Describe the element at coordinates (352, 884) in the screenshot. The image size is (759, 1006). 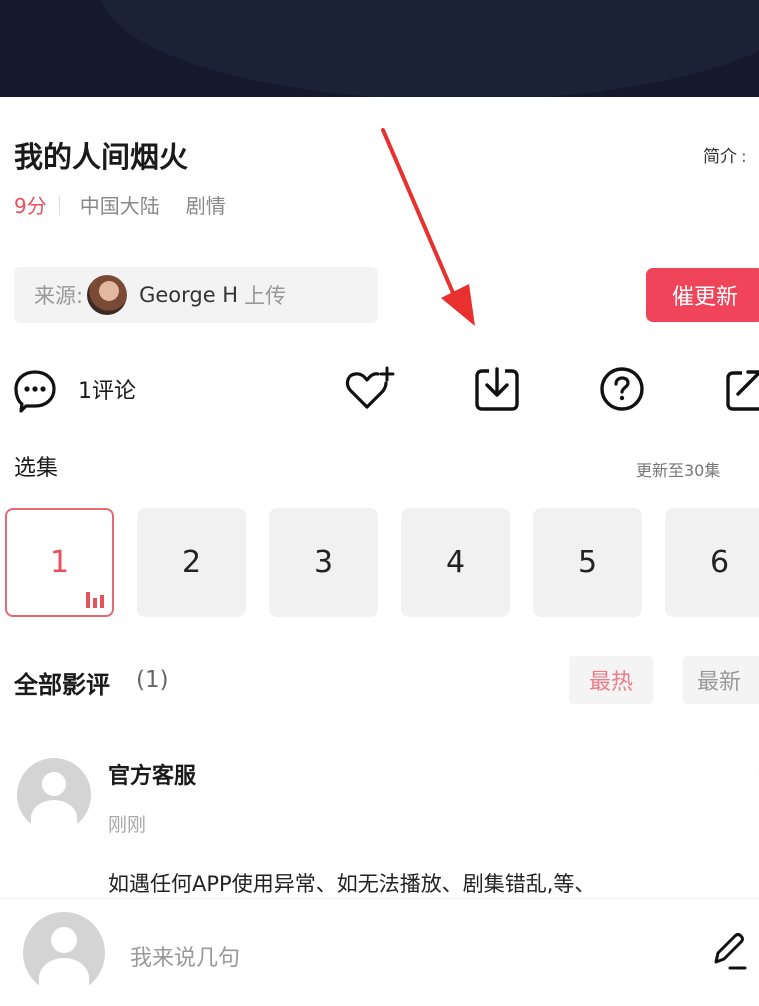
I see `comment-text: 如遇任何APP使用异常、如无法播放、剧集错乱,等、` at that location.